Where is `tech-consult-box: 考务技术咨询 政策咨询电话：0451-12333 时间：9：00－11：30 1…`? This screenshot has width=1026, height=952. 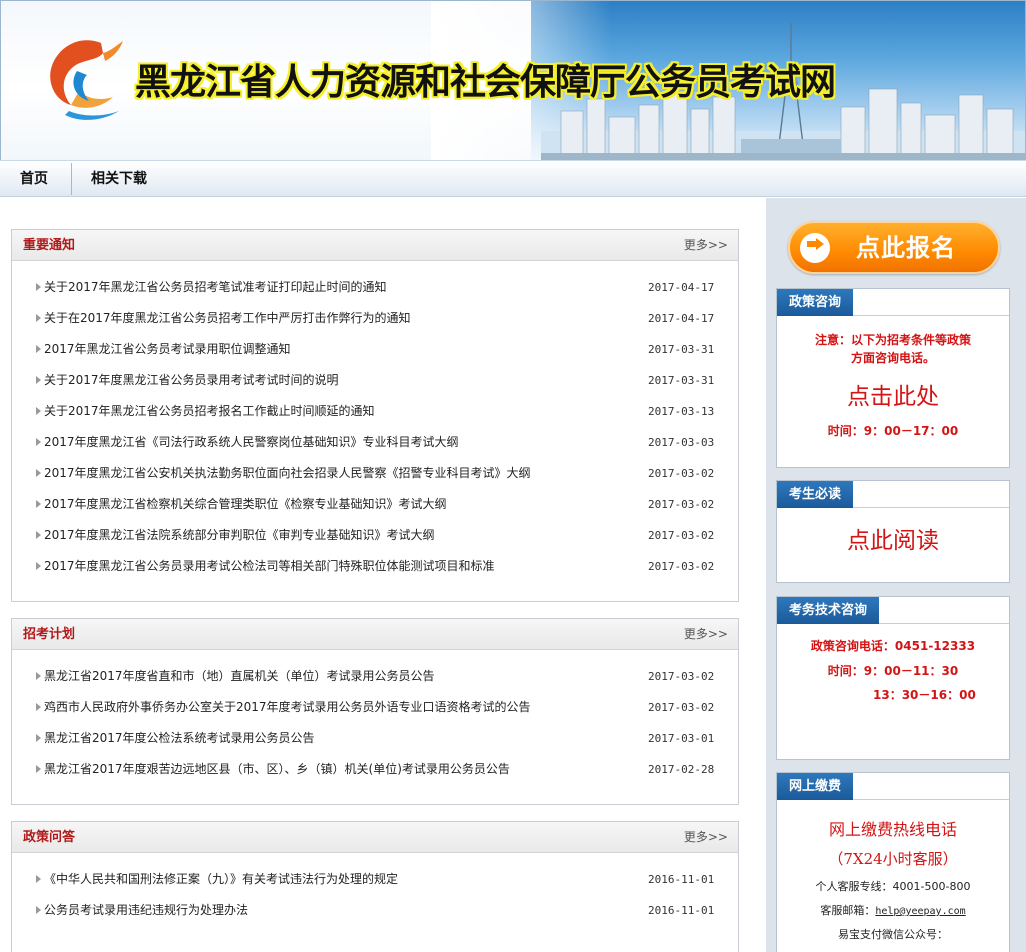 tech-consult-box: 考务技术咨询 政策咨询电话：0451-12333 时间：9：00－11：30 1… is located at coordinates (893, 678).